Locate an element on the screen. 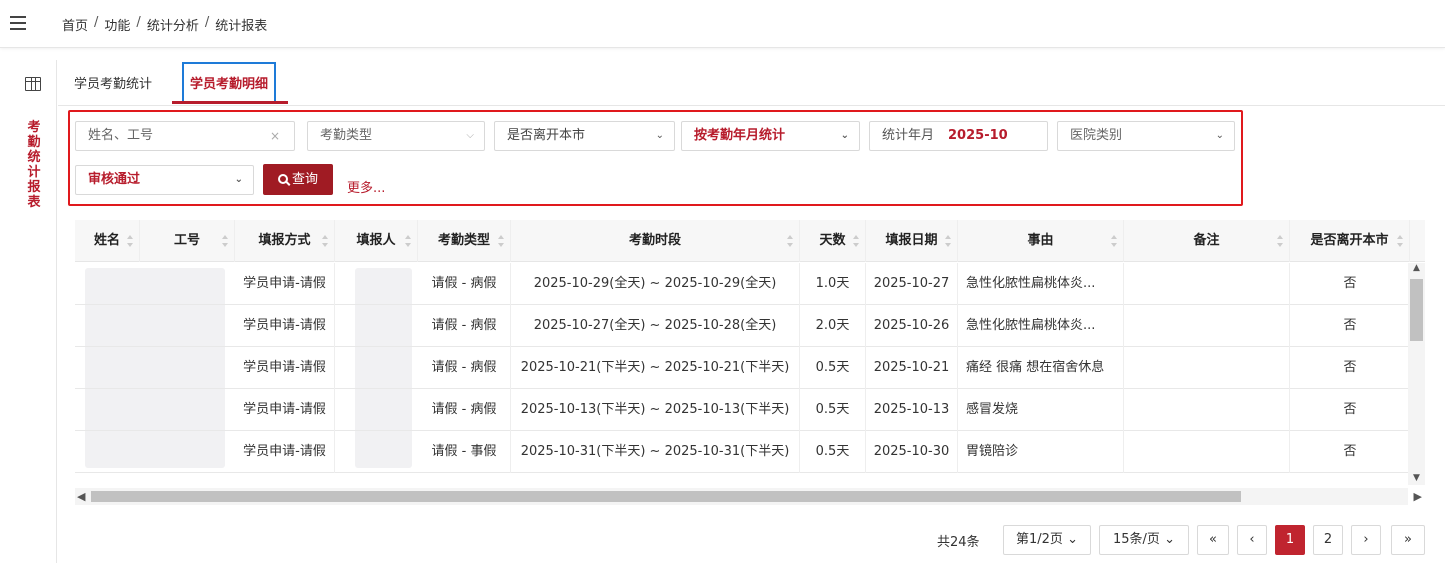 This screenshot has width=1445, height=563. column-header-label: 事由 is located at coordinates (1040, 240).